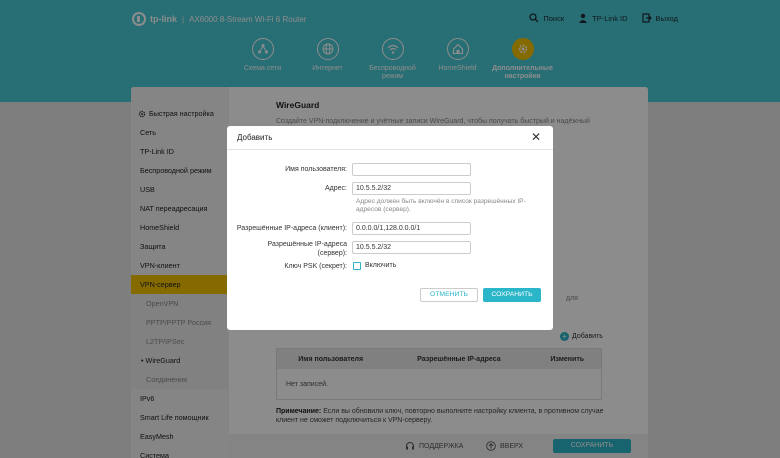 The width and height of the screenshot is (780, 458). What do you see at coordinates (411, 247) in the screenshot?
I see `allowed-server-input: 10.5.5.2/32` at bounding box center [411, 247].